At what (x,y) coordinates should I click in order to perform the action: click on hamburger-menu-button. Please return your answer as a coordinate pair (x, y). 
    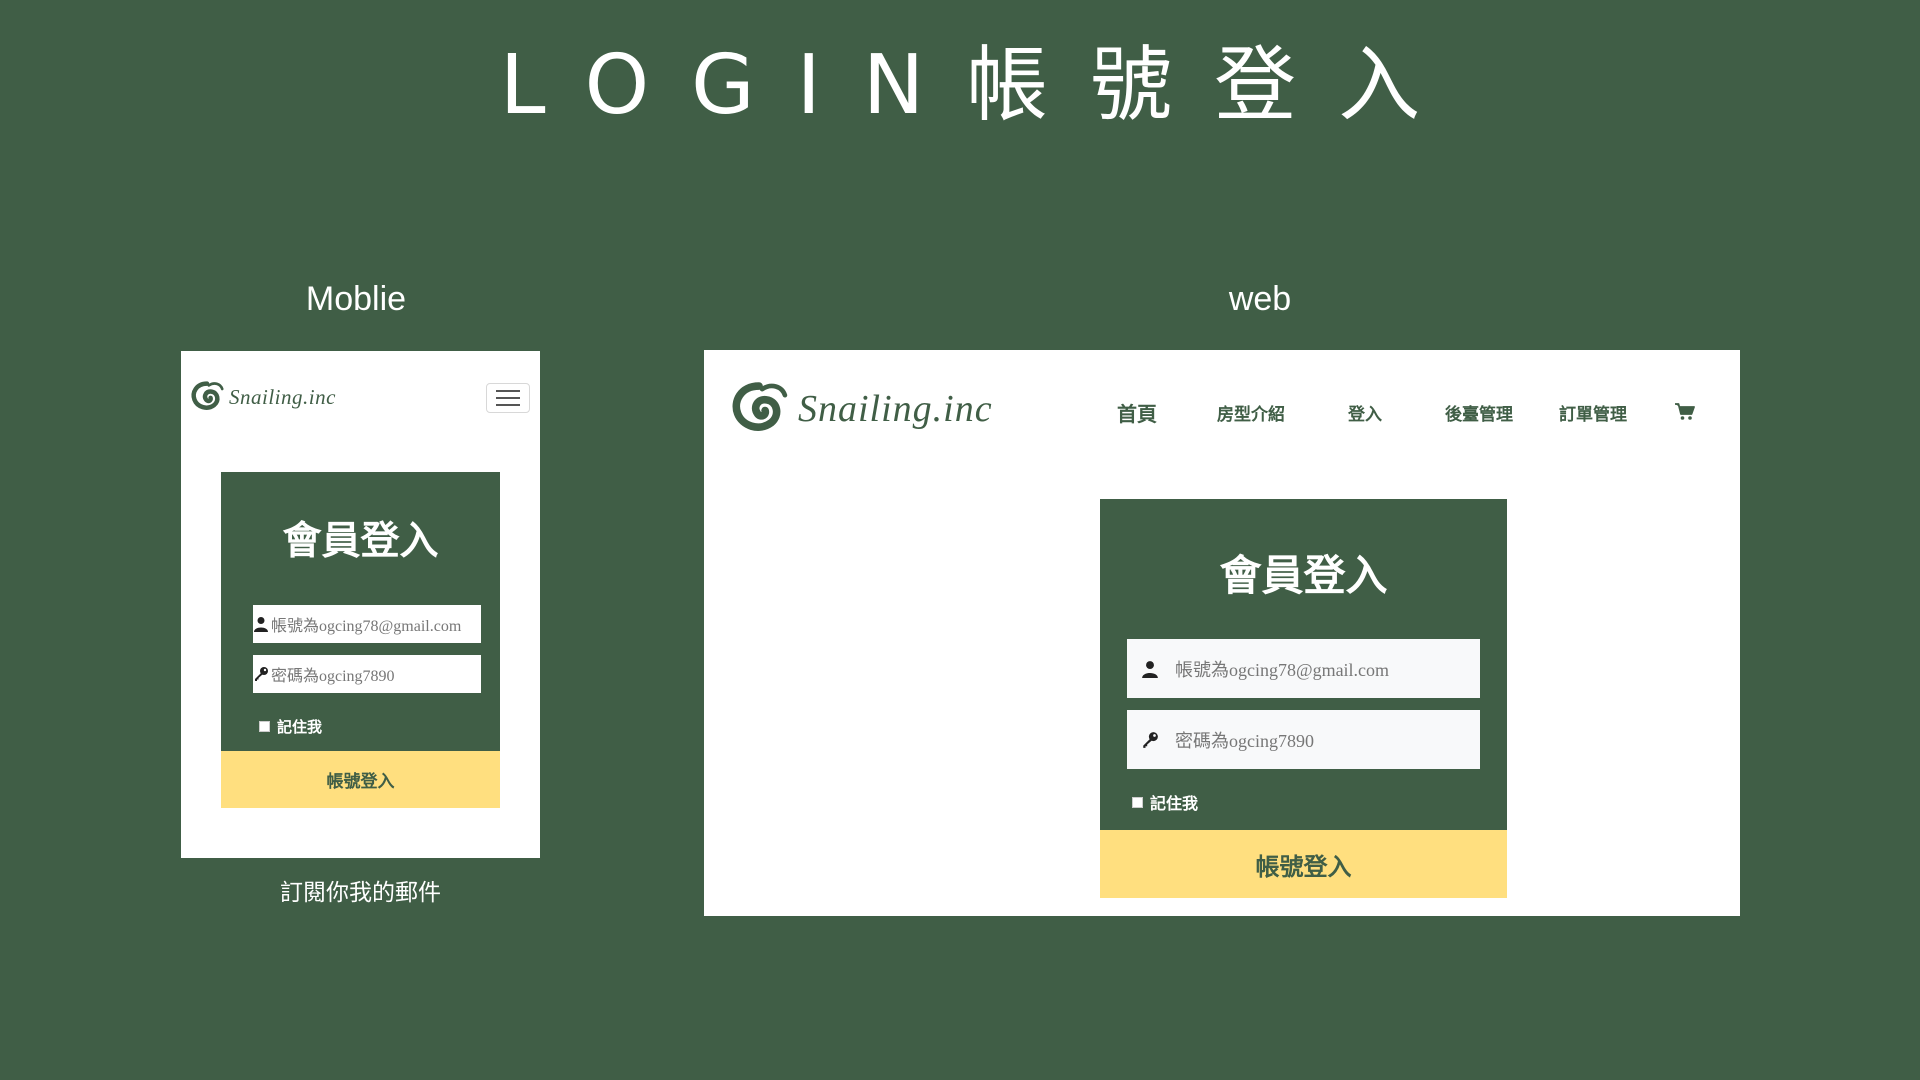
    Looking at the image, I should click on (508, 398).